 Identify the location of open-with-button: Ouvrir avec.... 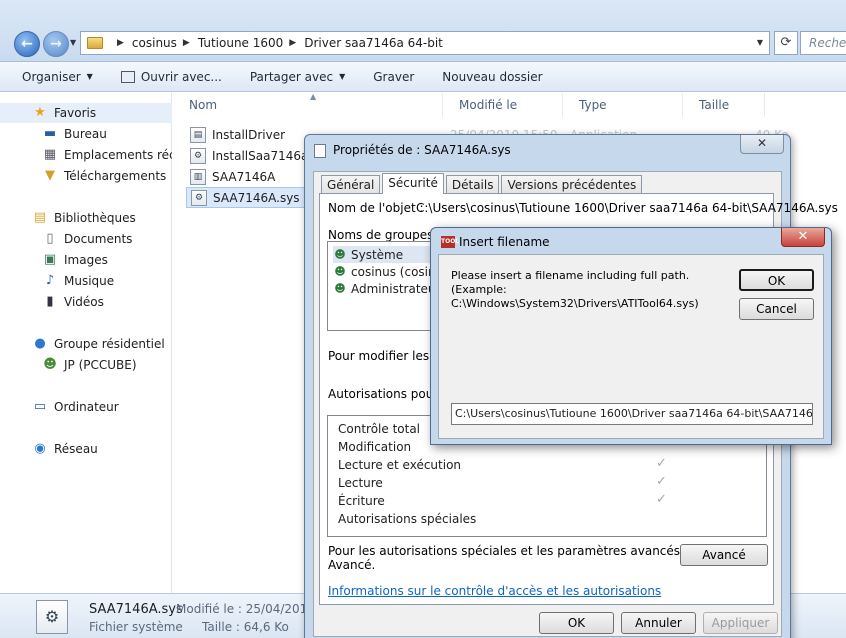
(171, 76).